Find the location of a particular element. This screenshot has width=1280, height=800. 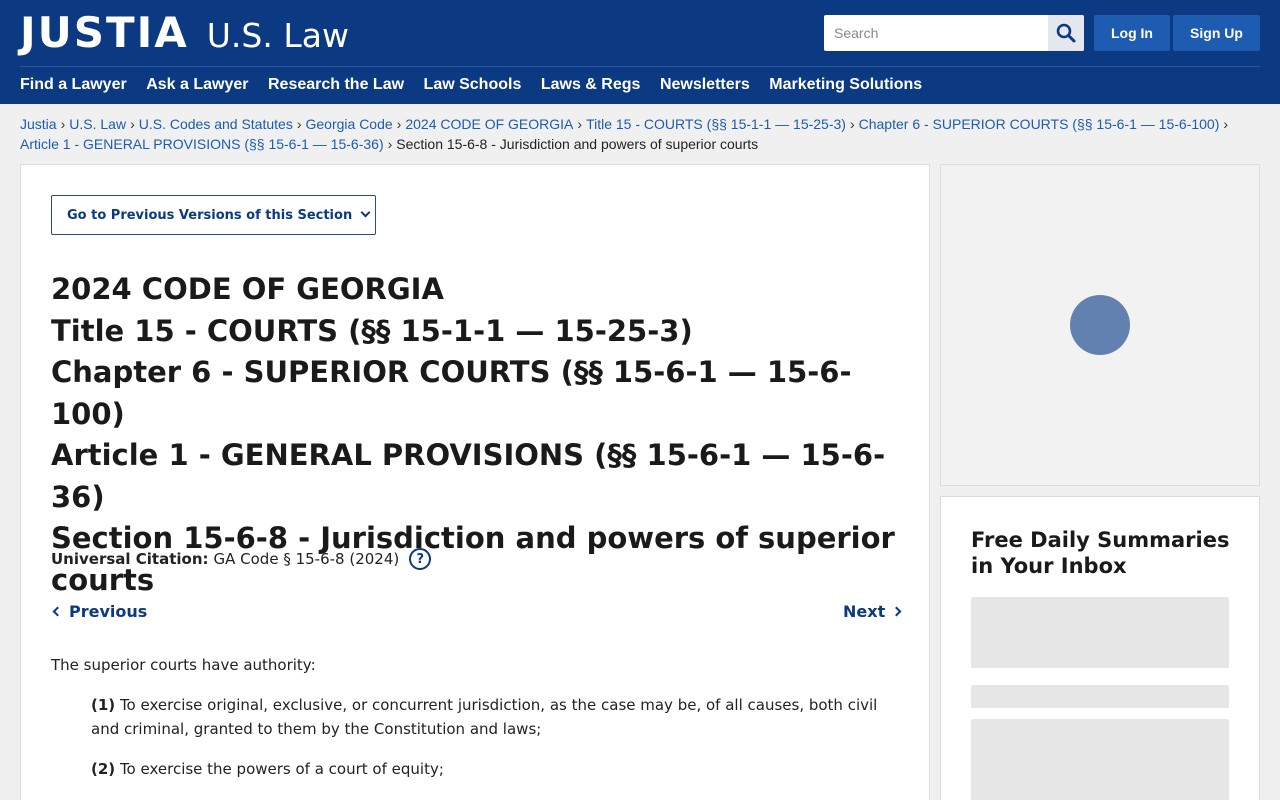

item-number: (2) is located at coordinates (103, 769).